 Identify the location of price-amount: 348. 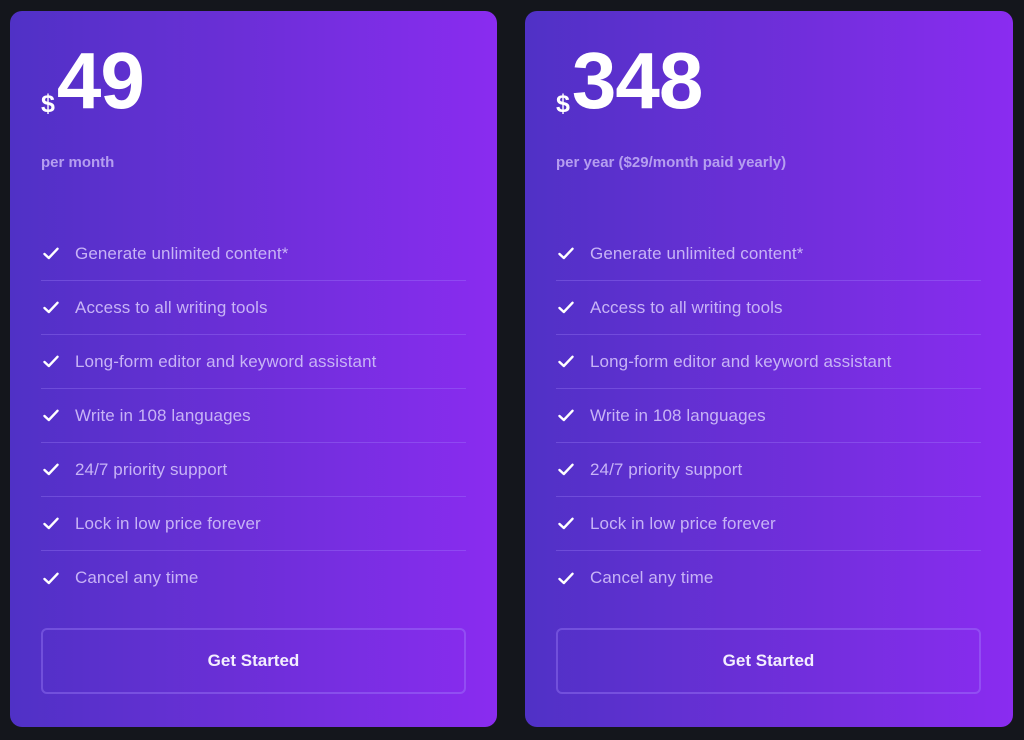
(637, 80).